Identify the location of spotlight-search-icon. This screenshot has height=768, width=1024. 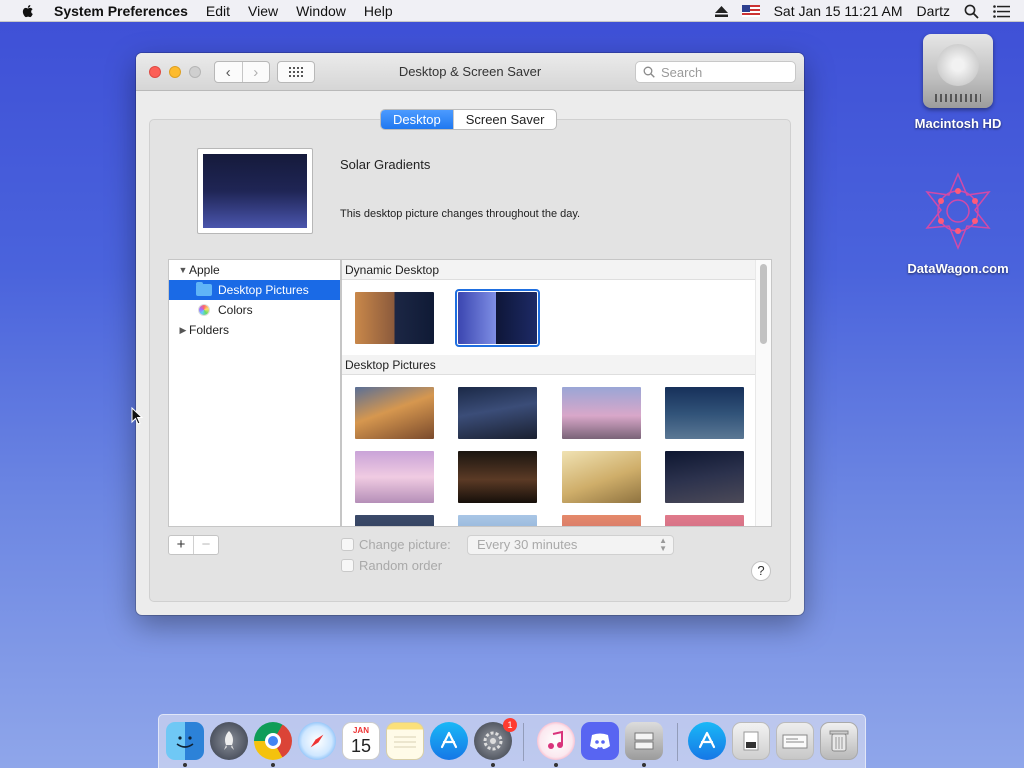
(971, 11).